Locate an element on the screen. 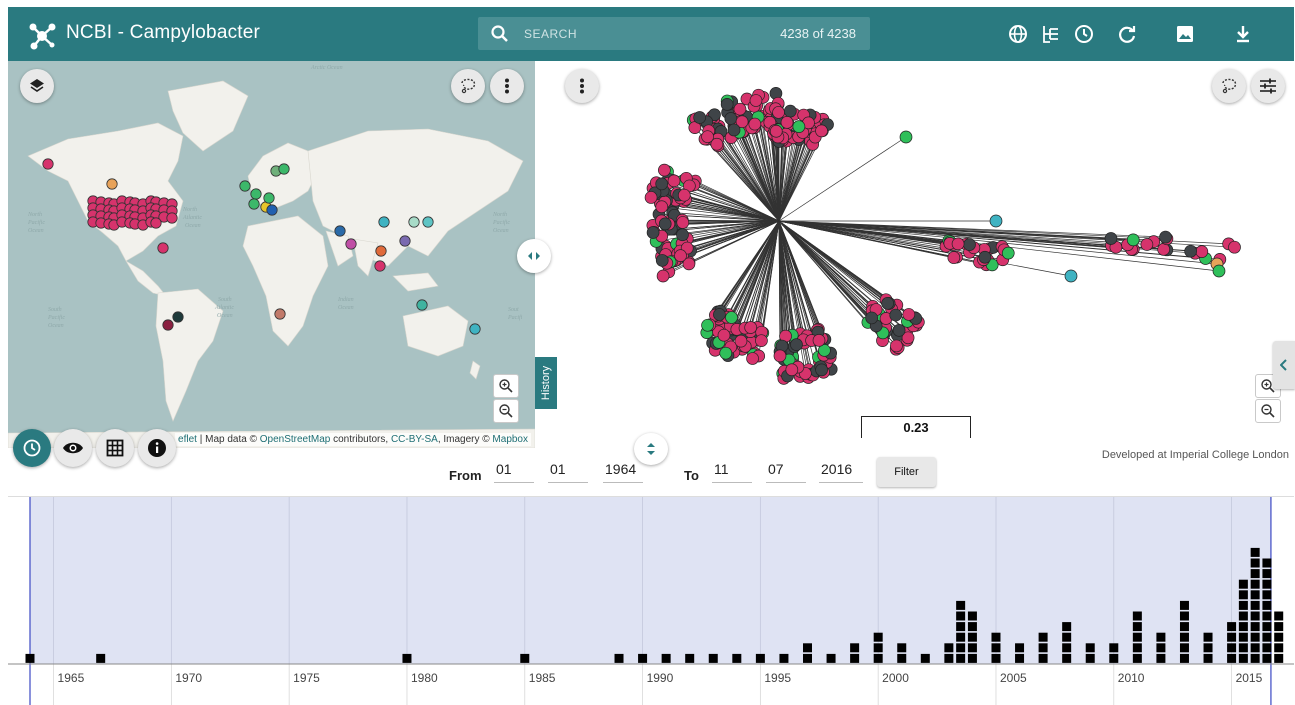  attribution-mapbox-link: Mapbox is located at coordinates (510, 439).